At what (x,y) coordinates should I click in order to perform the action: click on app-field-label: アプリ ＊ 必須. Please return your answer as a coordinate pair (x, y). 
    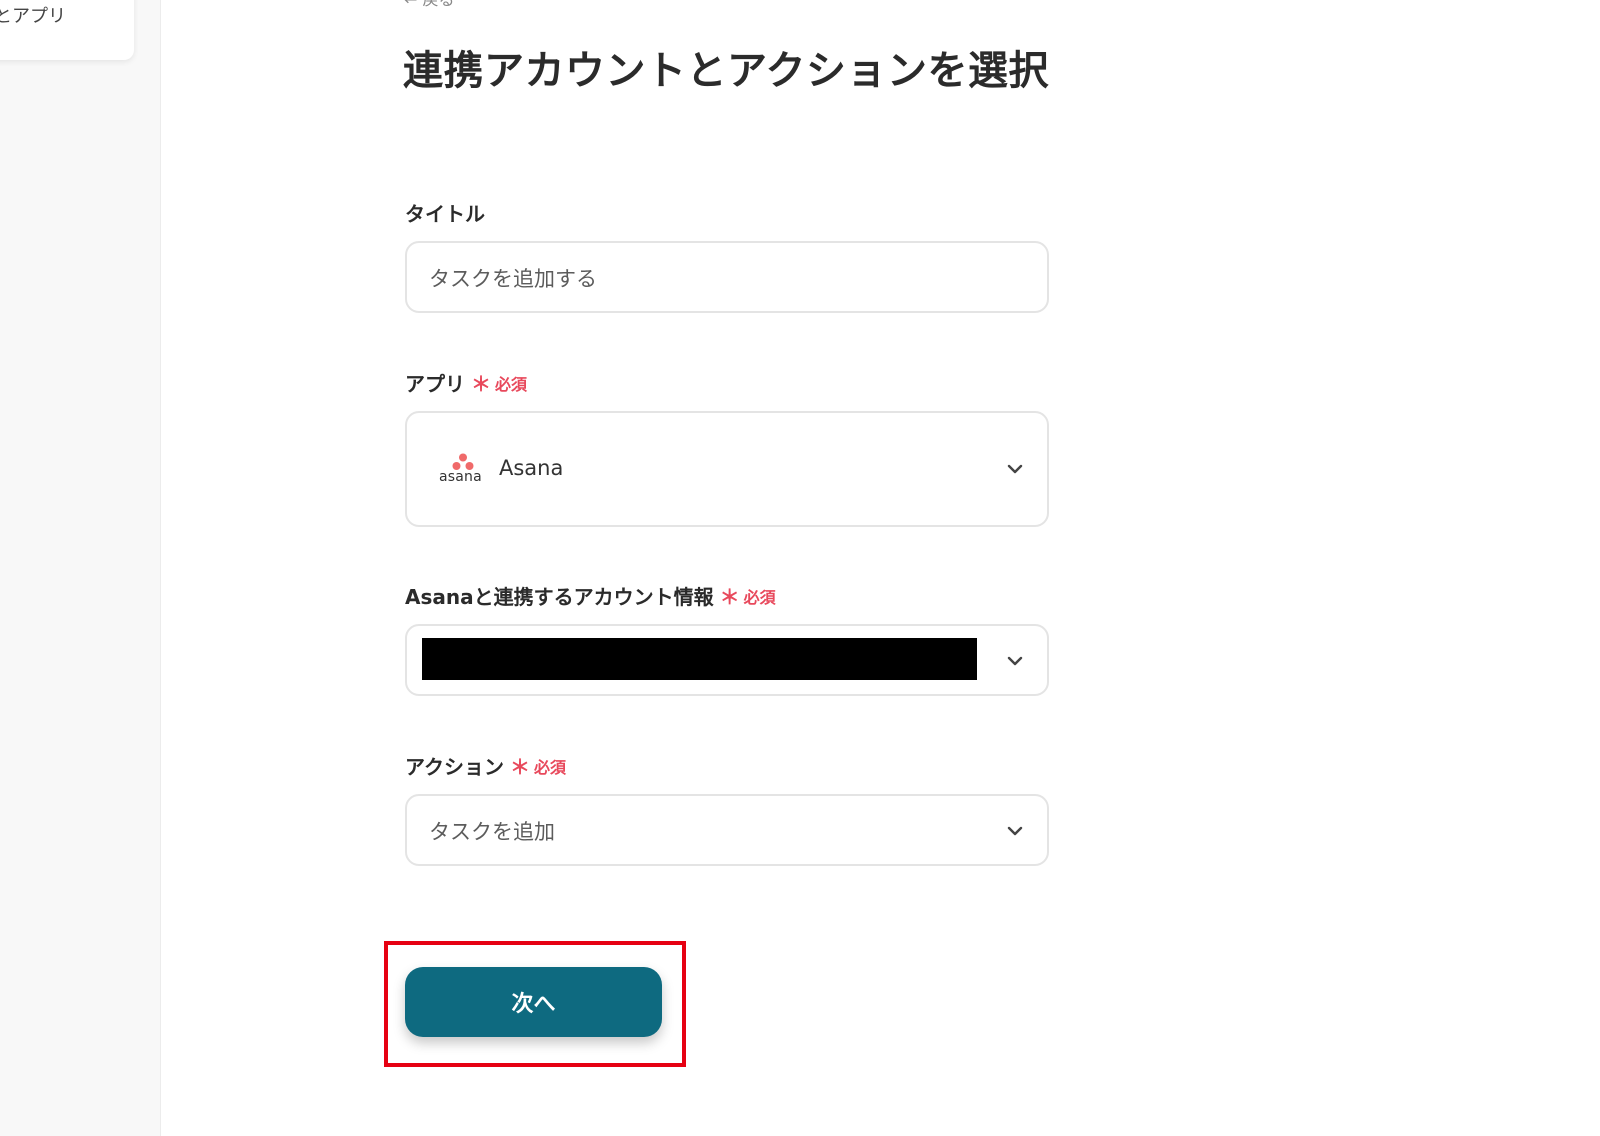
    Looking at the image, I should click on (466, 382).